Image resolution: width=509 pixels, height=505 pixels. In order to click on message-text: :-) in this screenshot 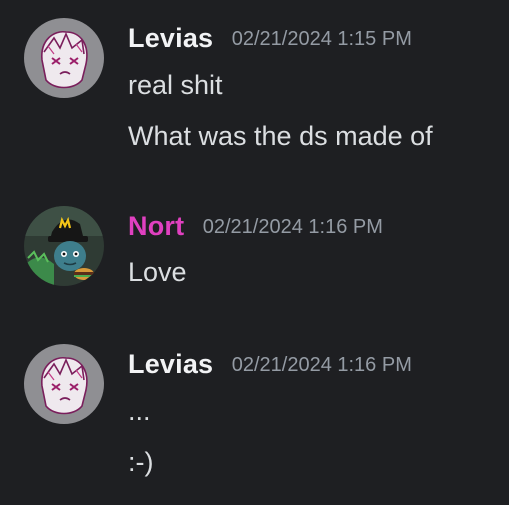, I will do `click(141, 462)`.